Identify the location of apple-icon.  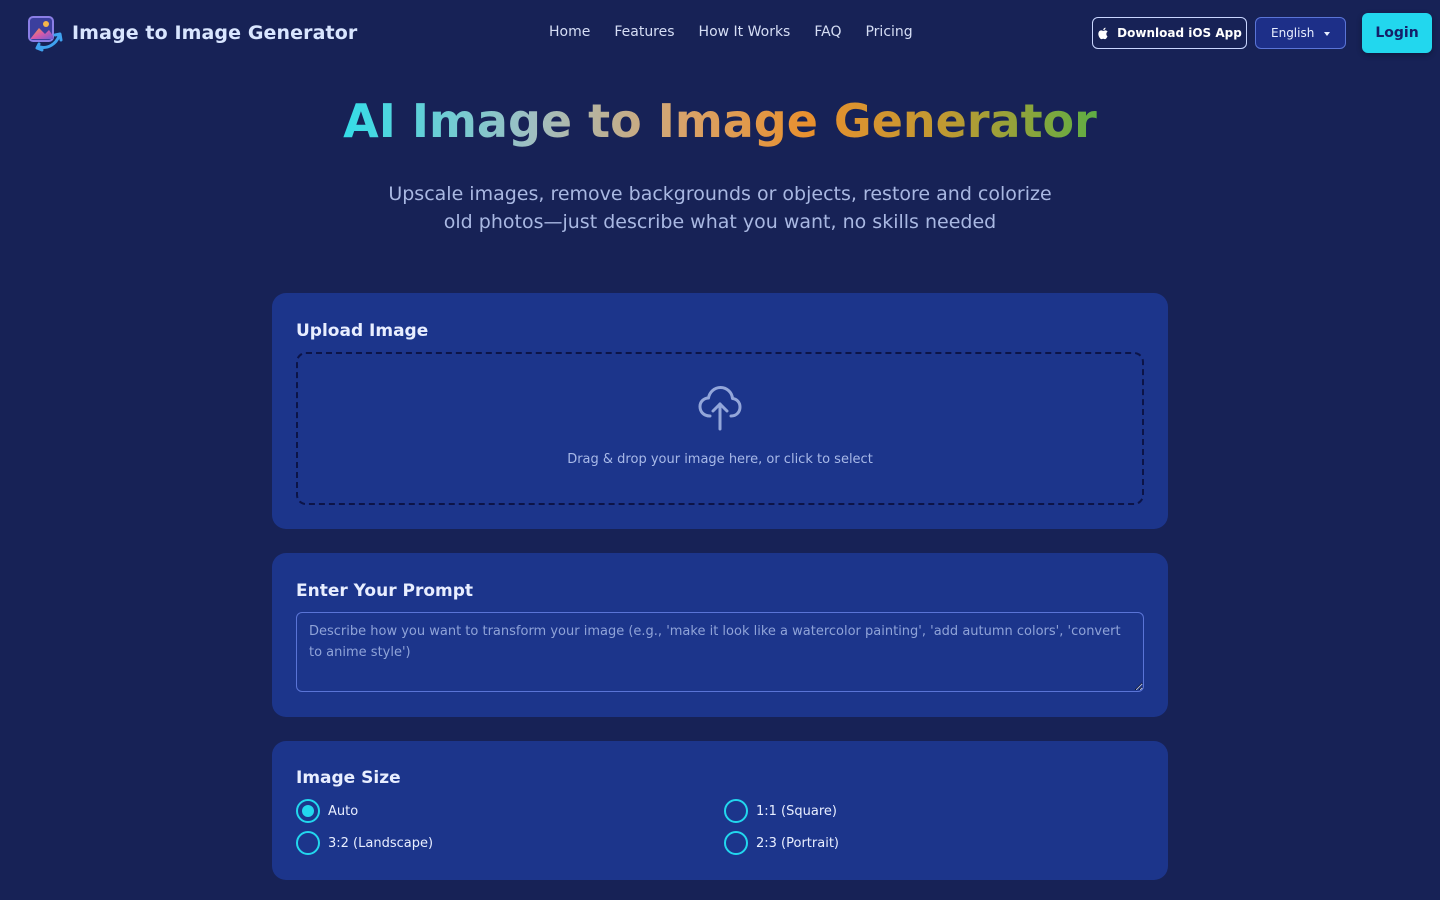
(1103, 33).